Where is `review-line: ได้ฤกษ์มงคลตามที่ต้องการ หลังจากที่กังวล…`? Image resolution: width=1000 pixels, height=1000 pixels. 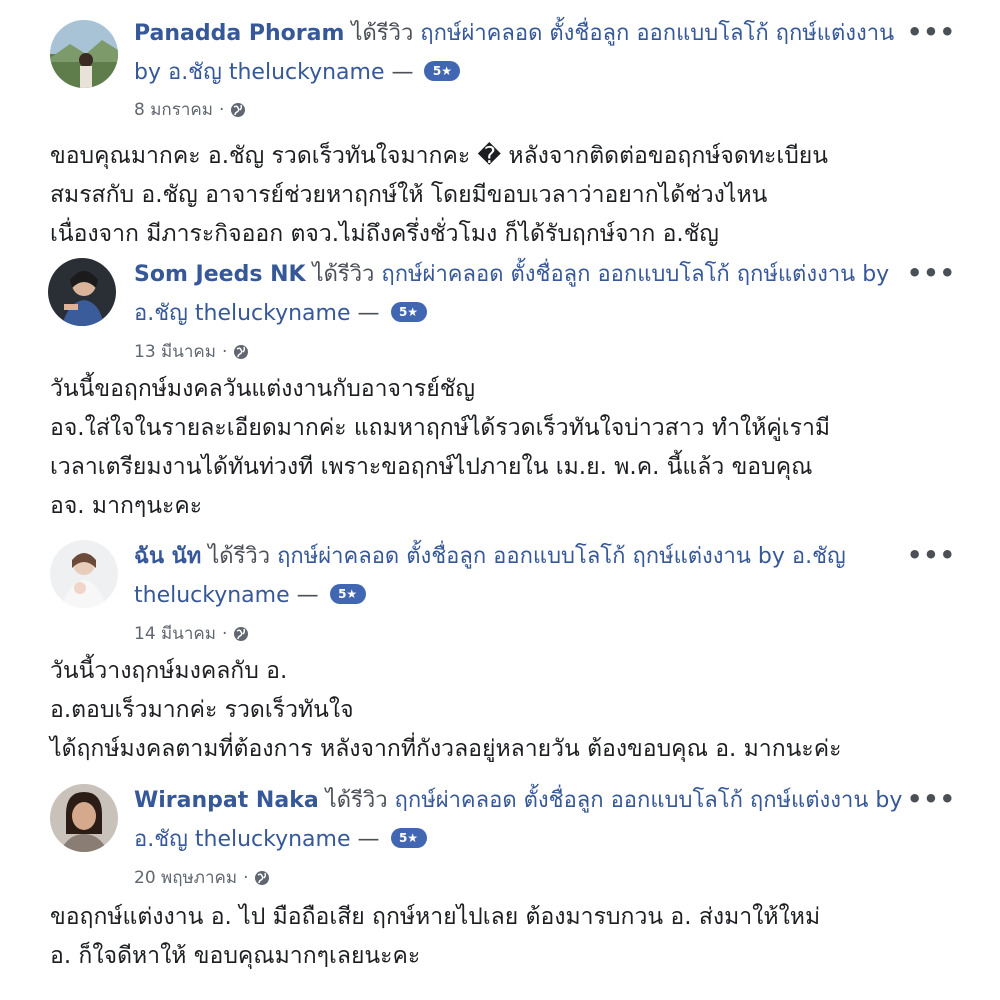
review-line: ได้ฤกษ์มงคลตามที่ต้องการ หลังจากที่กังวล… is located at coordinates (446, 749).